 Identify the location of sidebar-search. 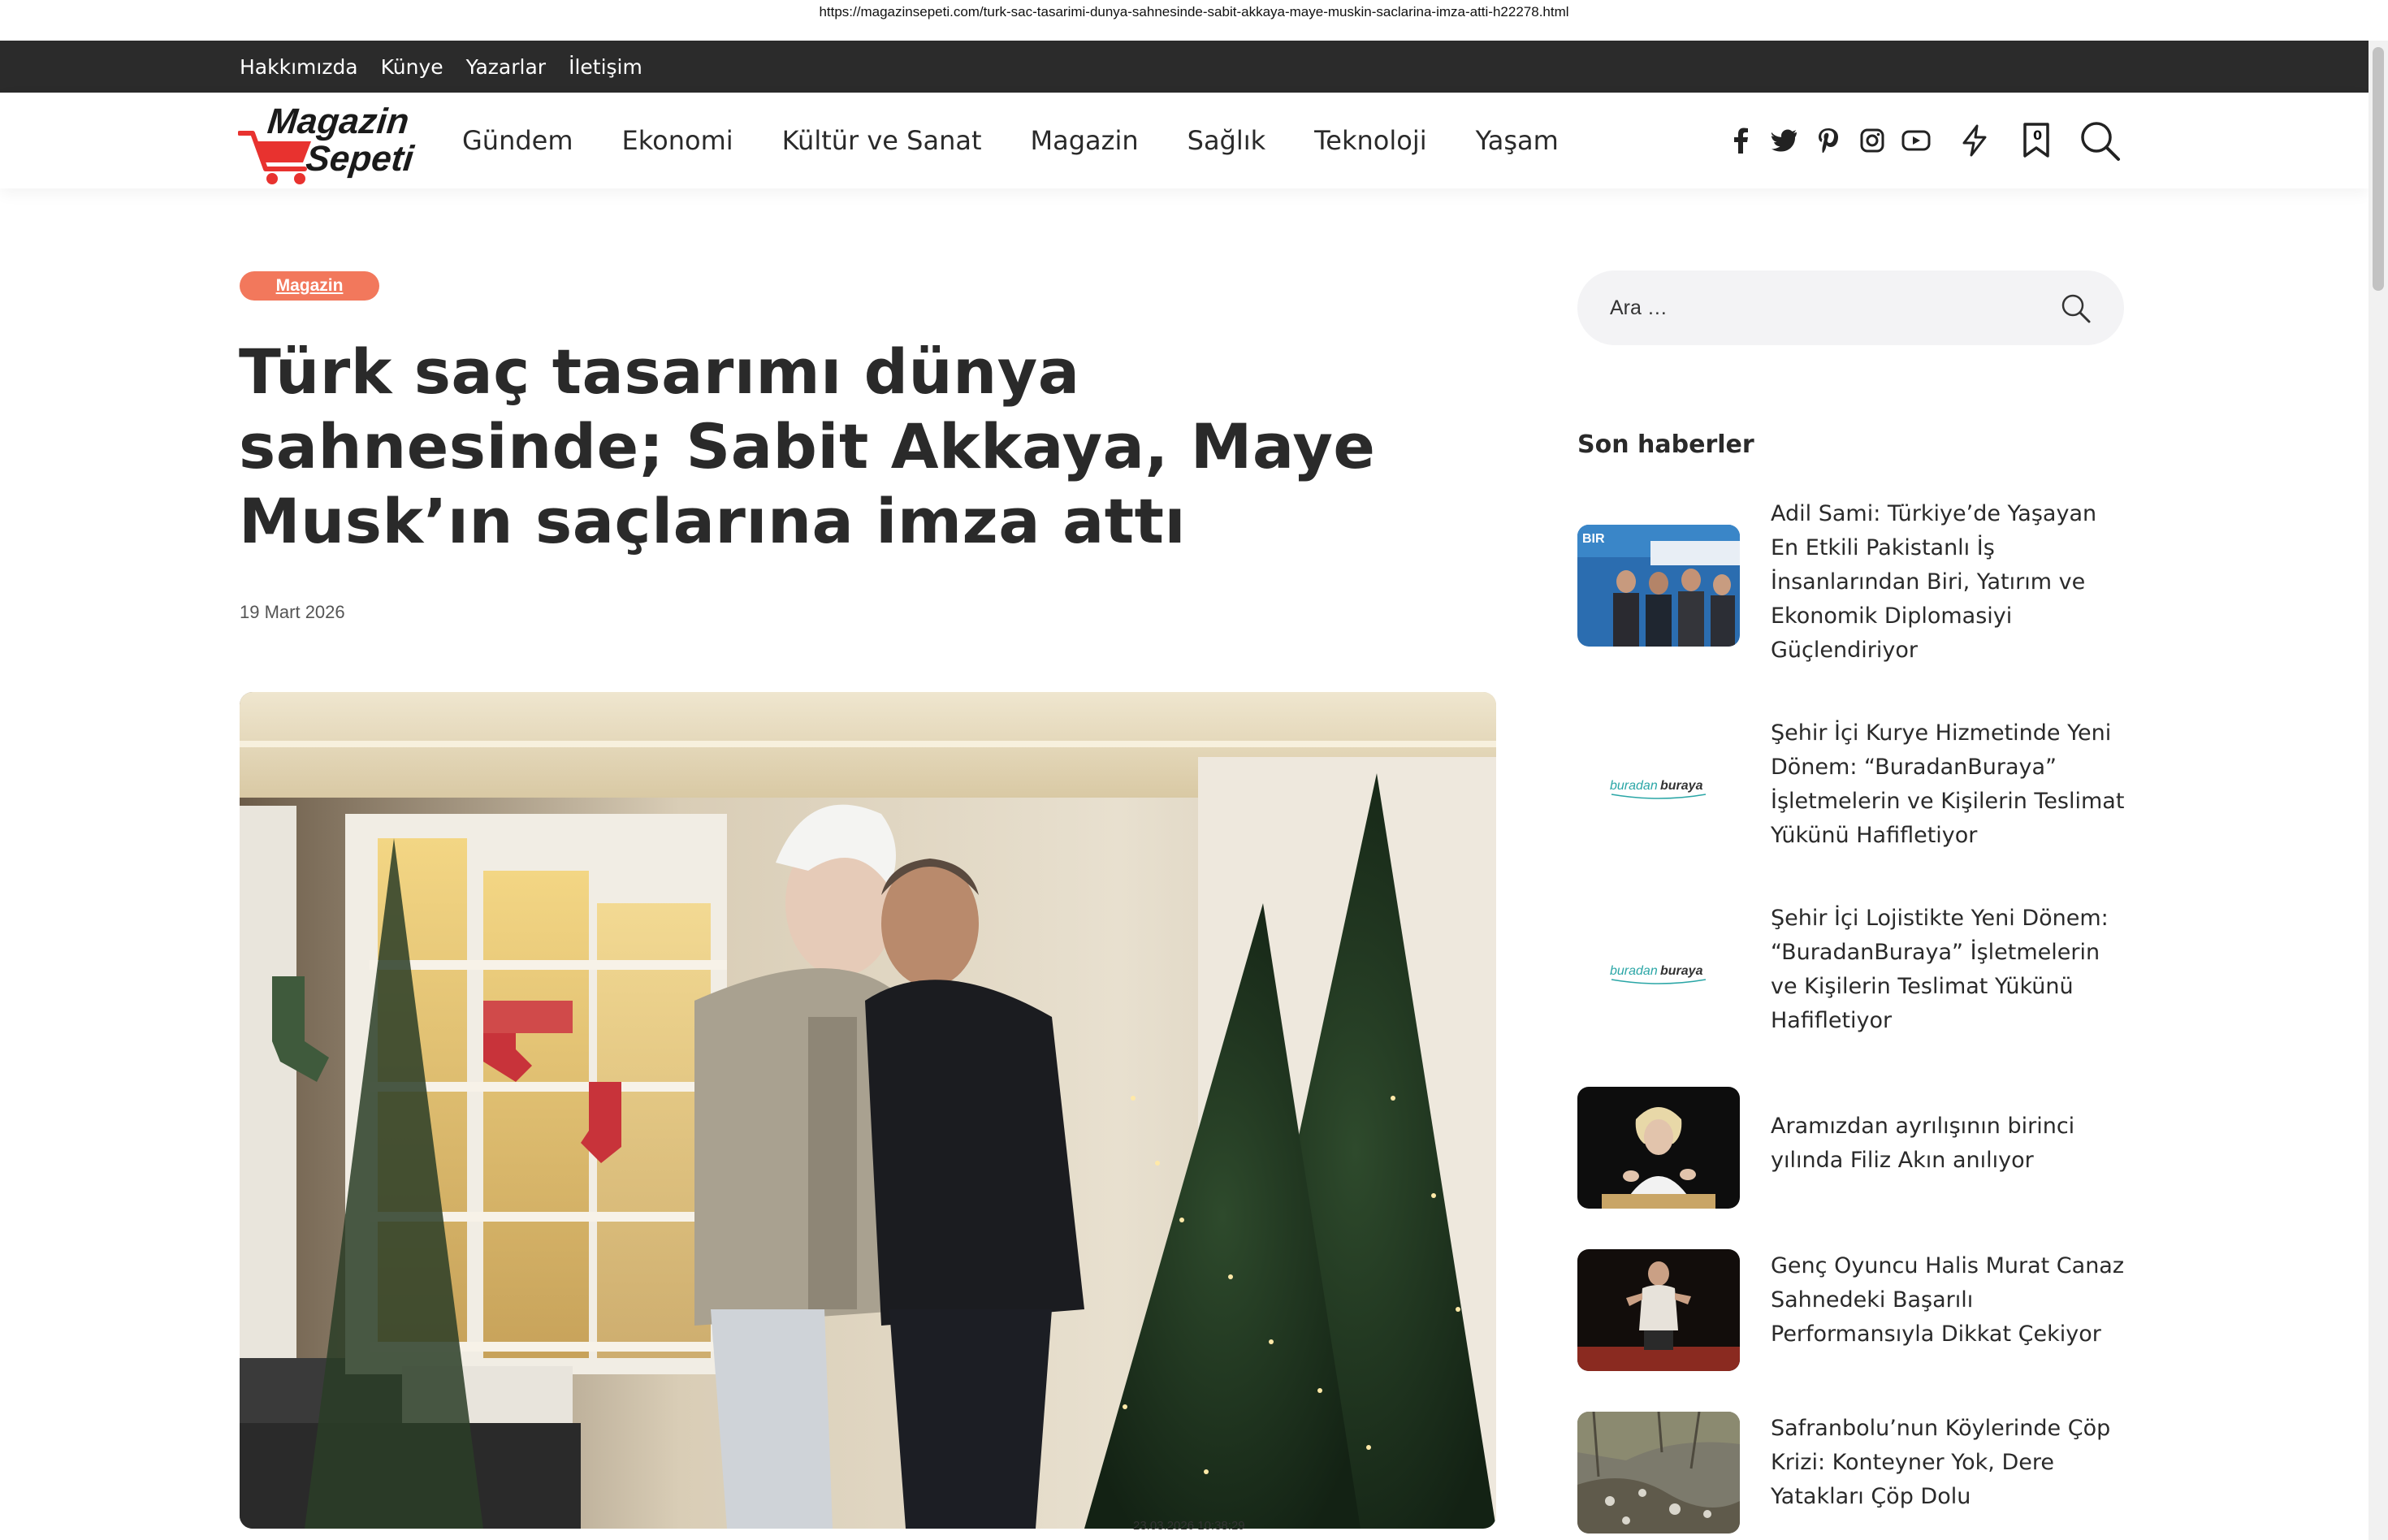
(1850, 307).